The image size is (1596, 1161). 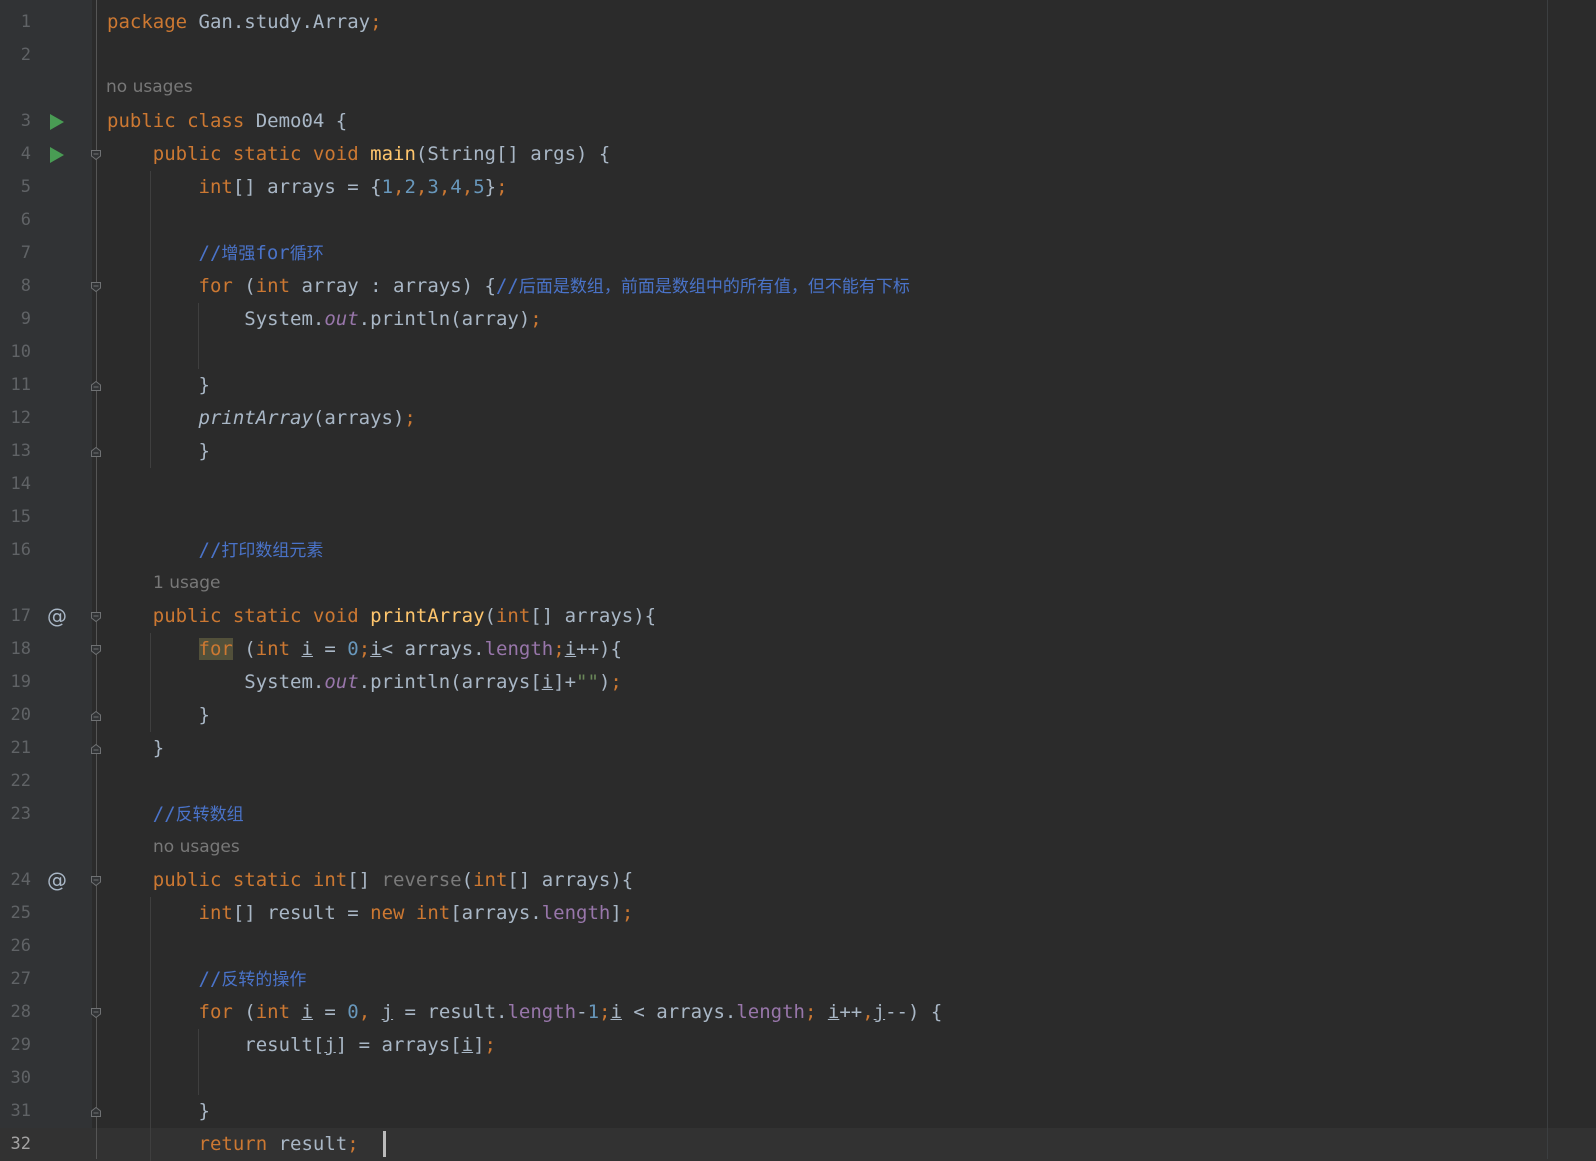 I want to click on code-text: //反转的操作, so click(x=207, y=980).